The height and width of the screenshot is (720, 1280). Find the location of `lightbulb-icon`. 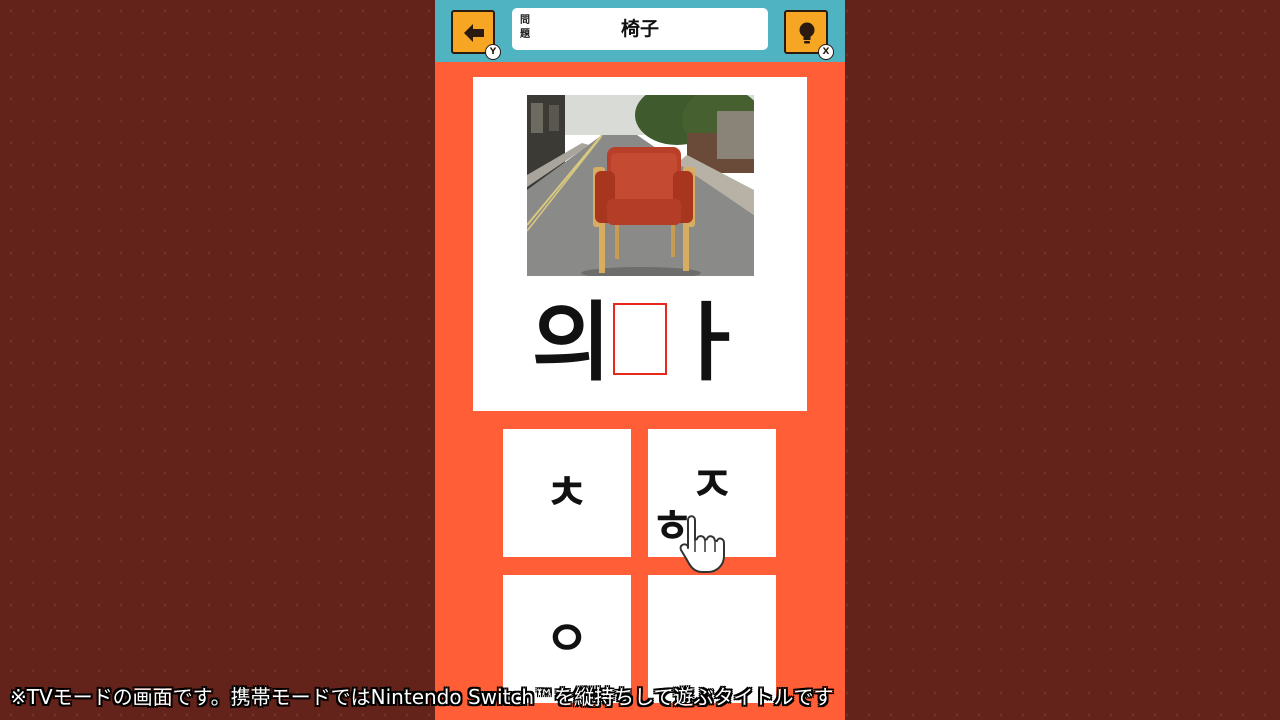

lightbulb-icon is located at coordinates (807, 33).